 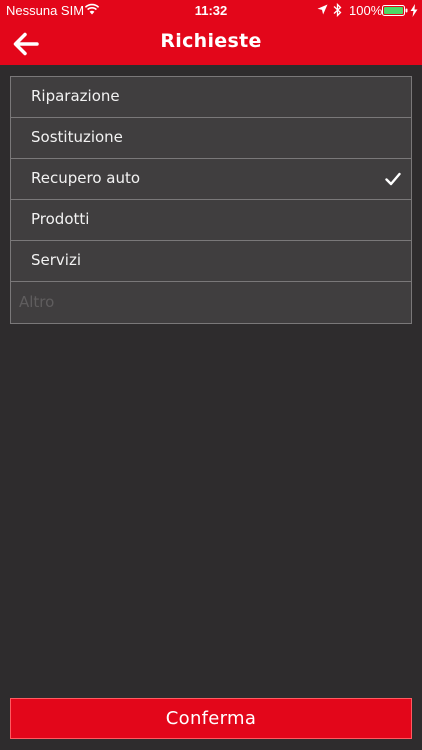 What do you see at coordinates (86, 178) in the screenshot?
I see `option-label: Recupero auto` at bounding box center [86, 178].